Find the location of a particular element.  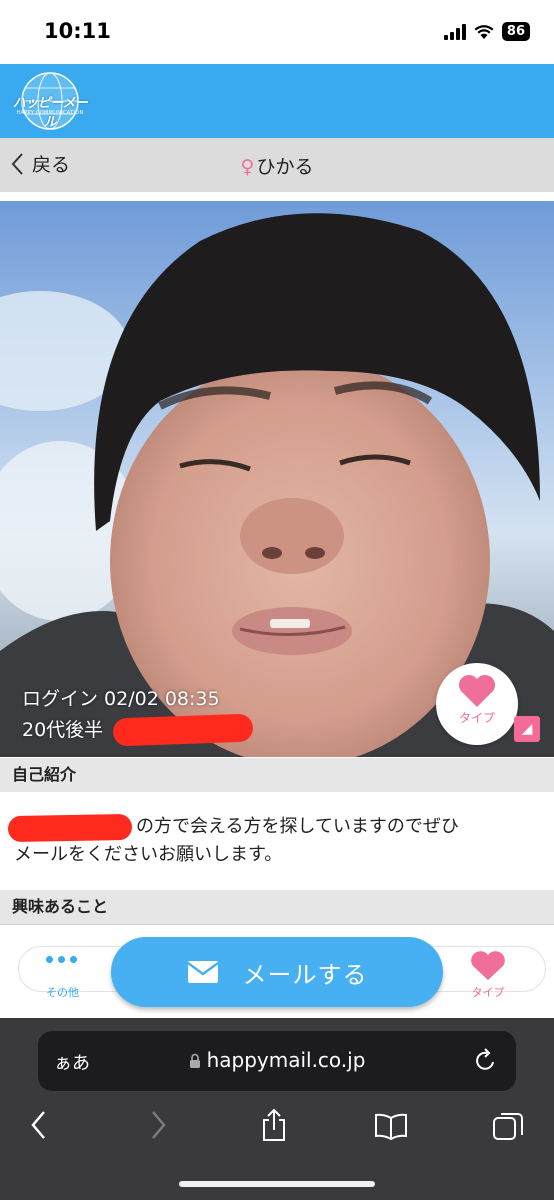

envelope-icon is located at coordinates (202, 972).